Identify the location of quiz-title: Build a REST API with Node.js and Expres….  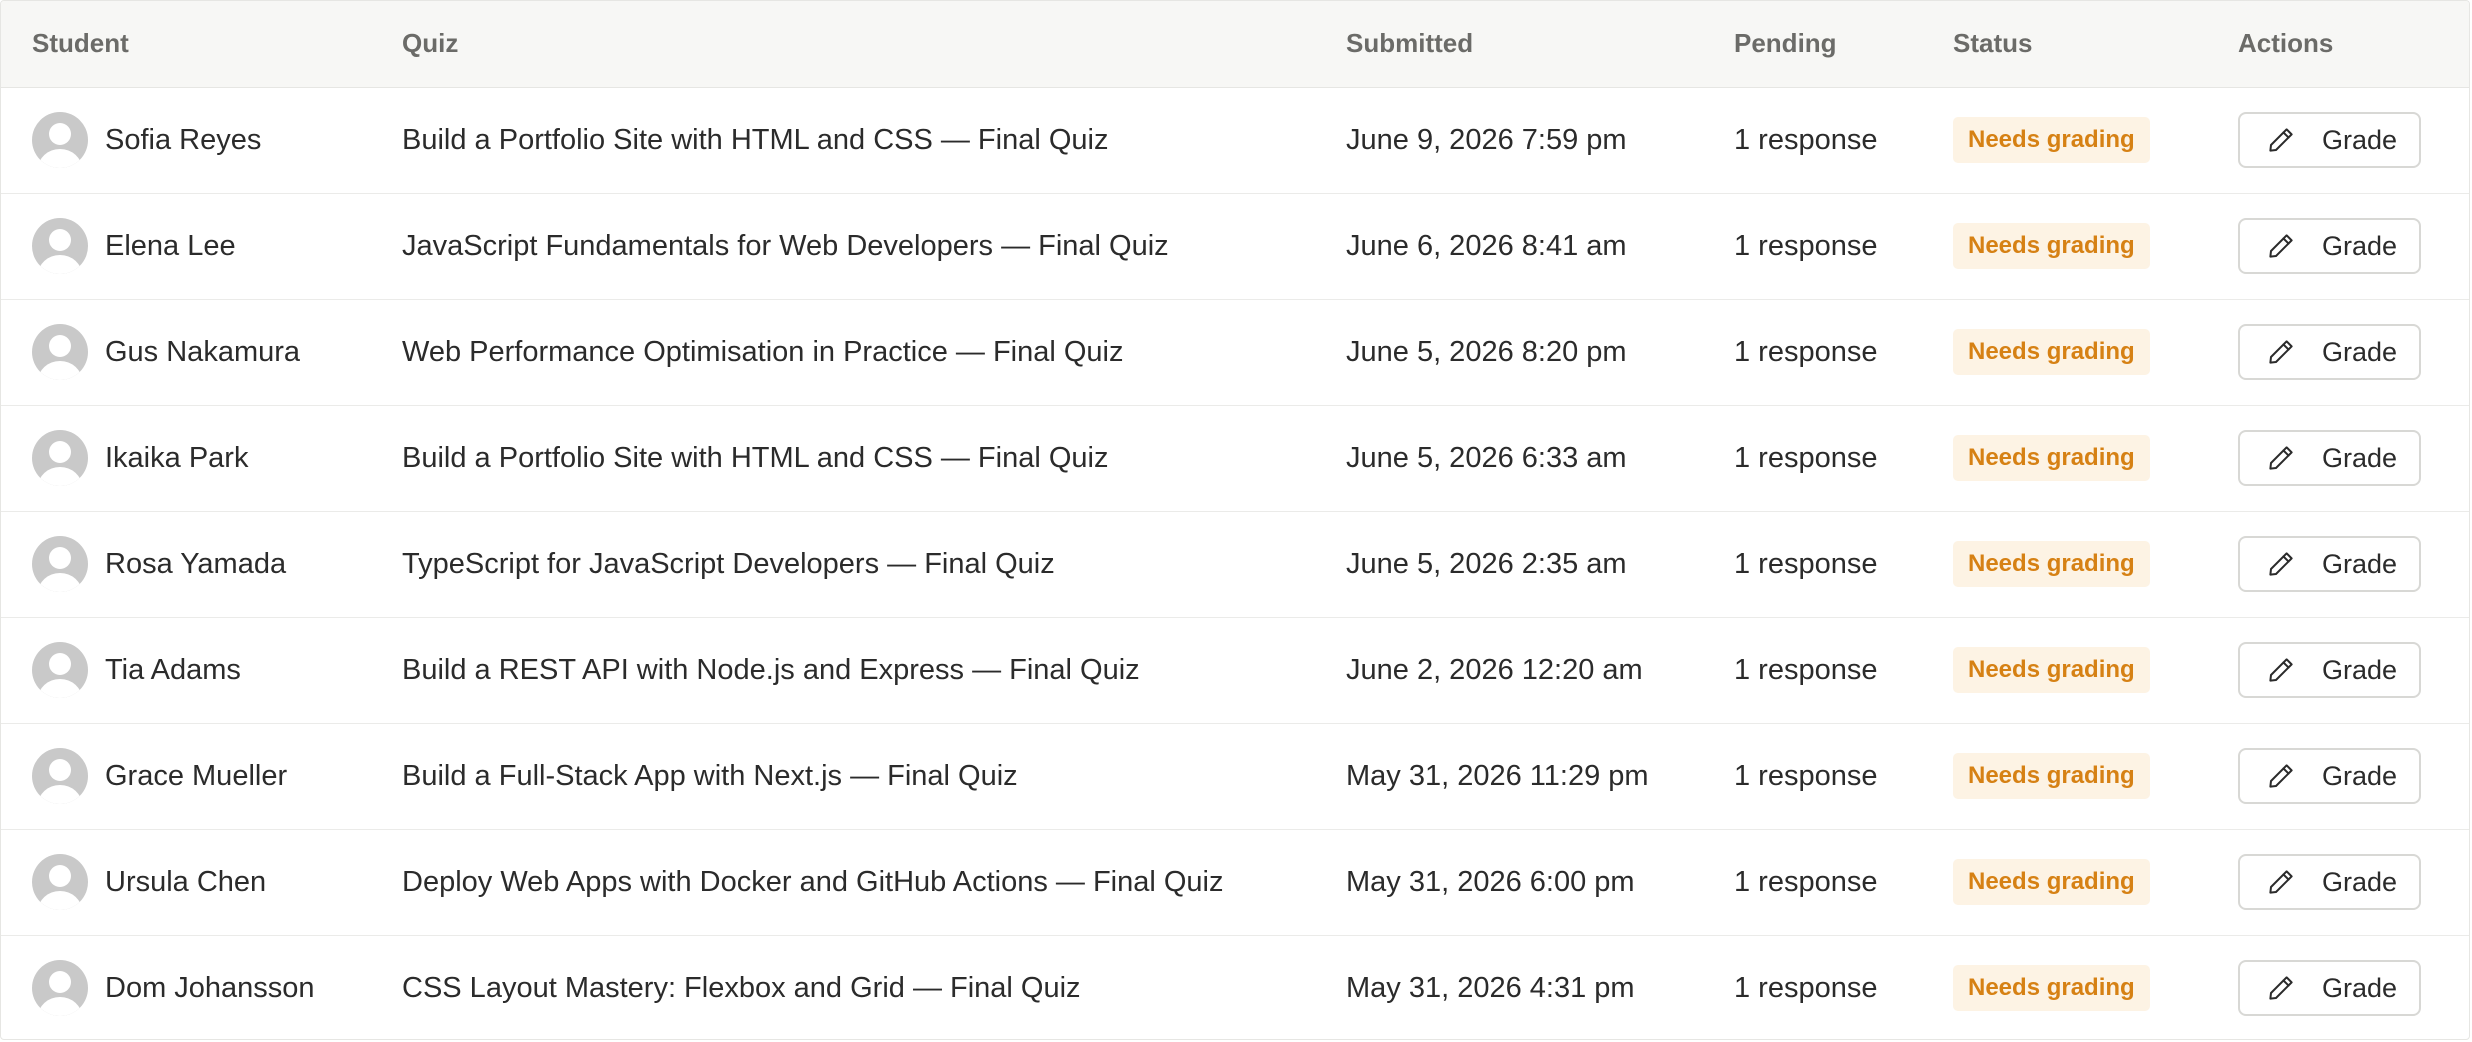
(874, 670).